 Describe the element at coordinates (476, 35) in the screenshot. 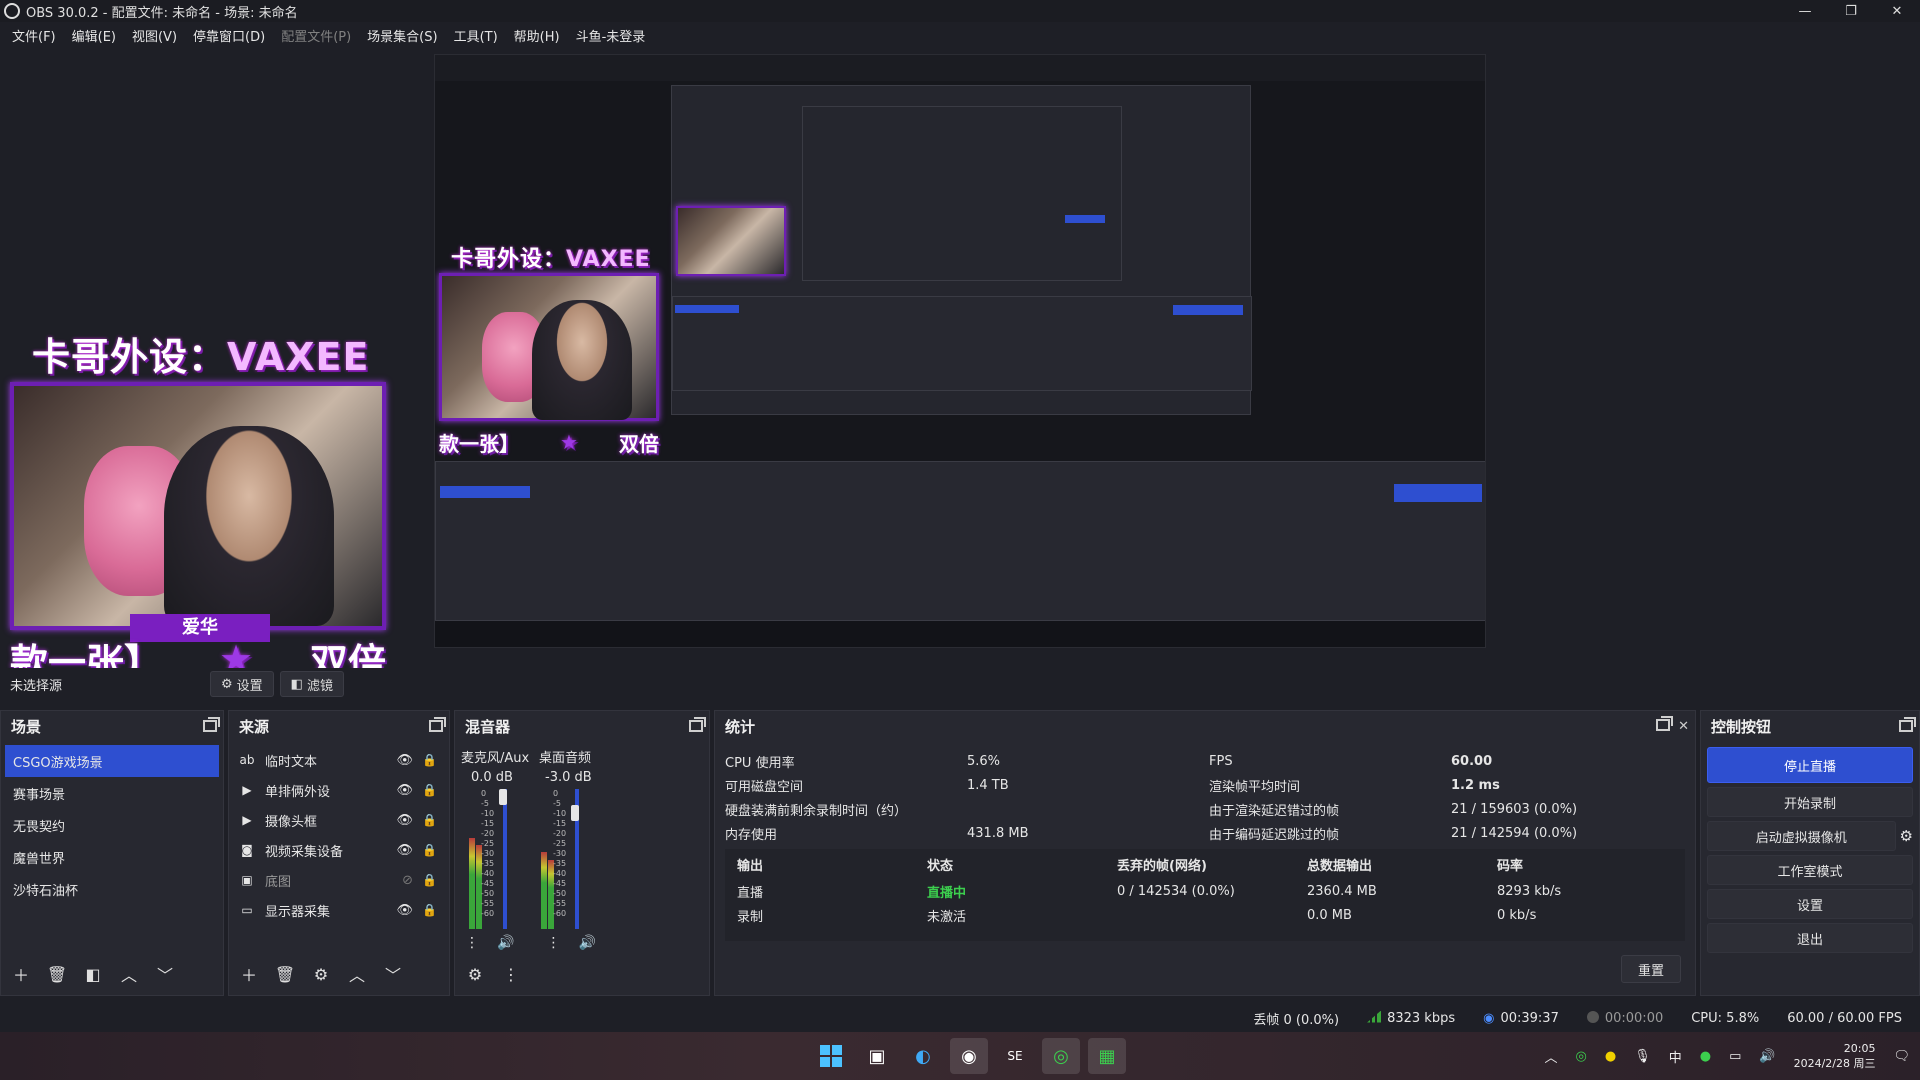

I see `menu-tools: 工具(T)` at that location.